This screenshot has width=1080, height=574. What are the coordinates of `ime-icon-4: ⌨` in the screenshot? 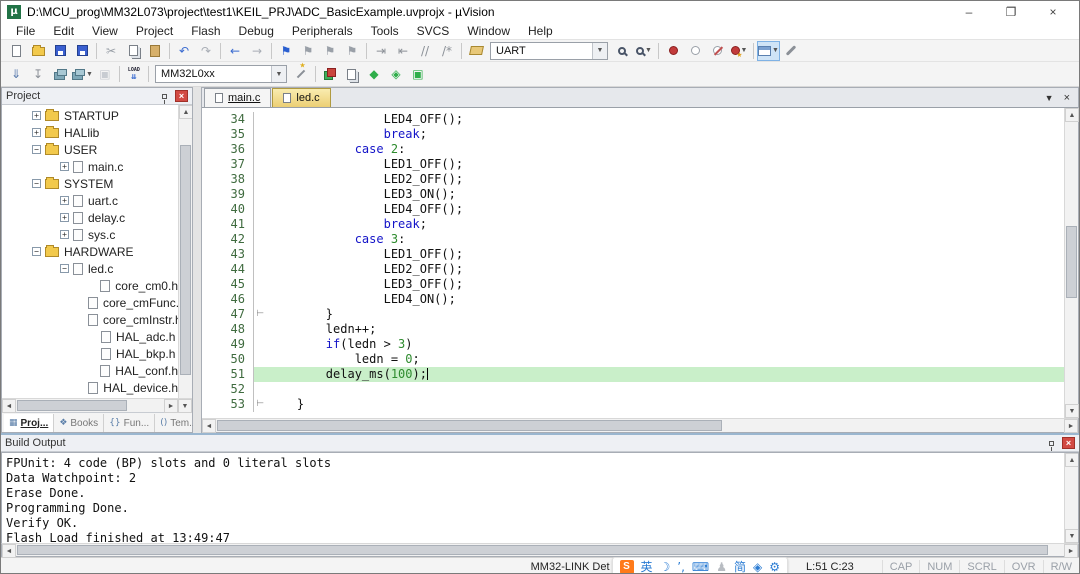 It's located at (700, 567).